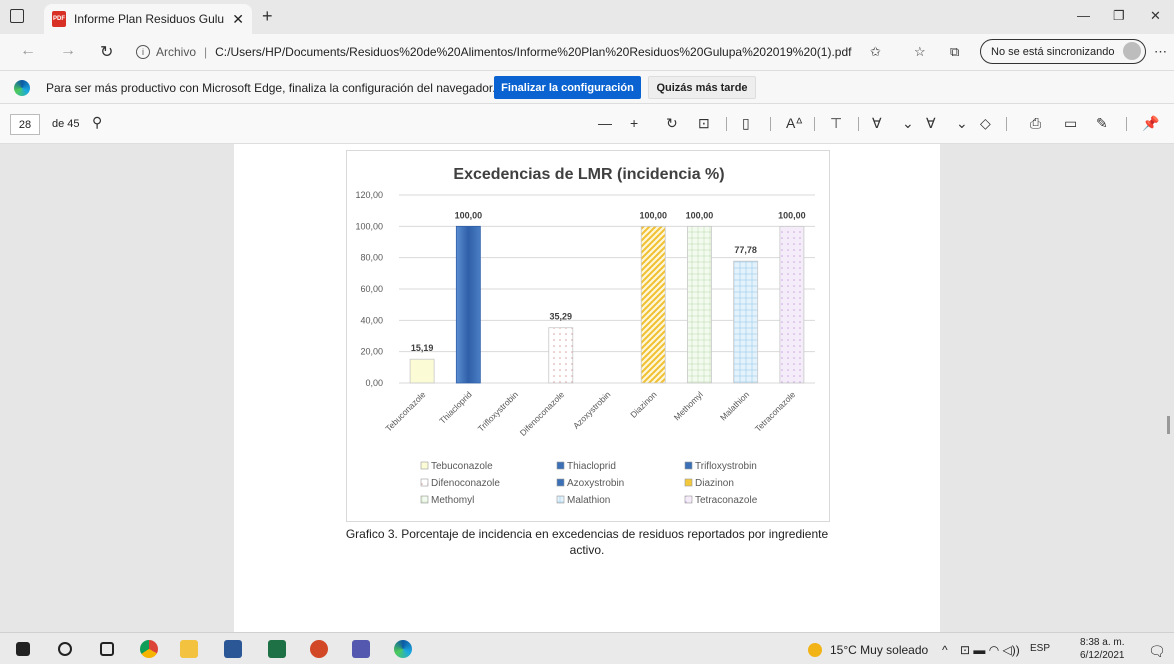  Describe the element at coordinates (815, 650) in the screenshot. I see `weather-icon` at that location.